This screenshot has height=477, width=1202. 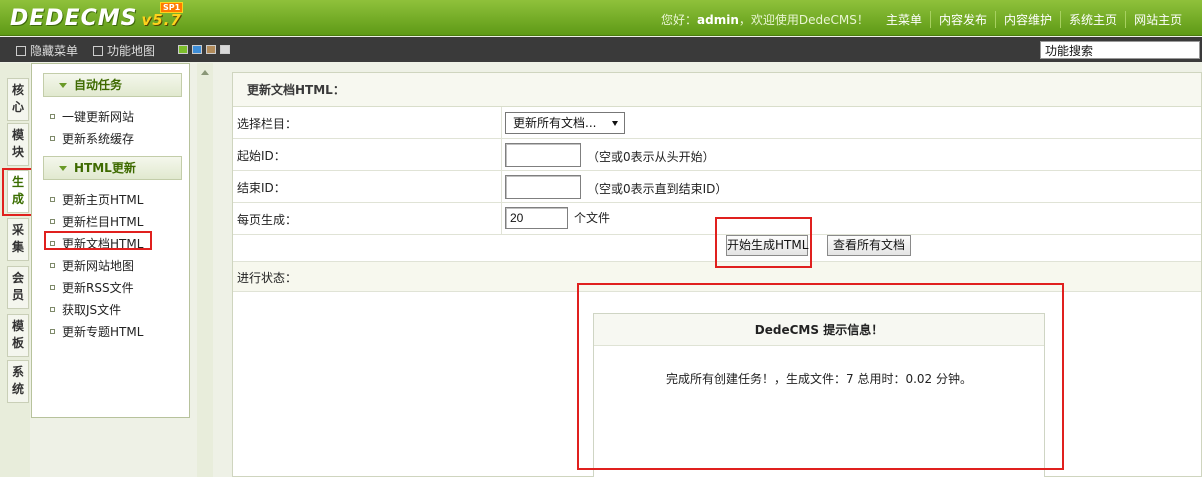 What do you see at coordinates (205, 270) in the screenshot?
I see `sidebar-scrollbar` at bounding box center [205, 270].